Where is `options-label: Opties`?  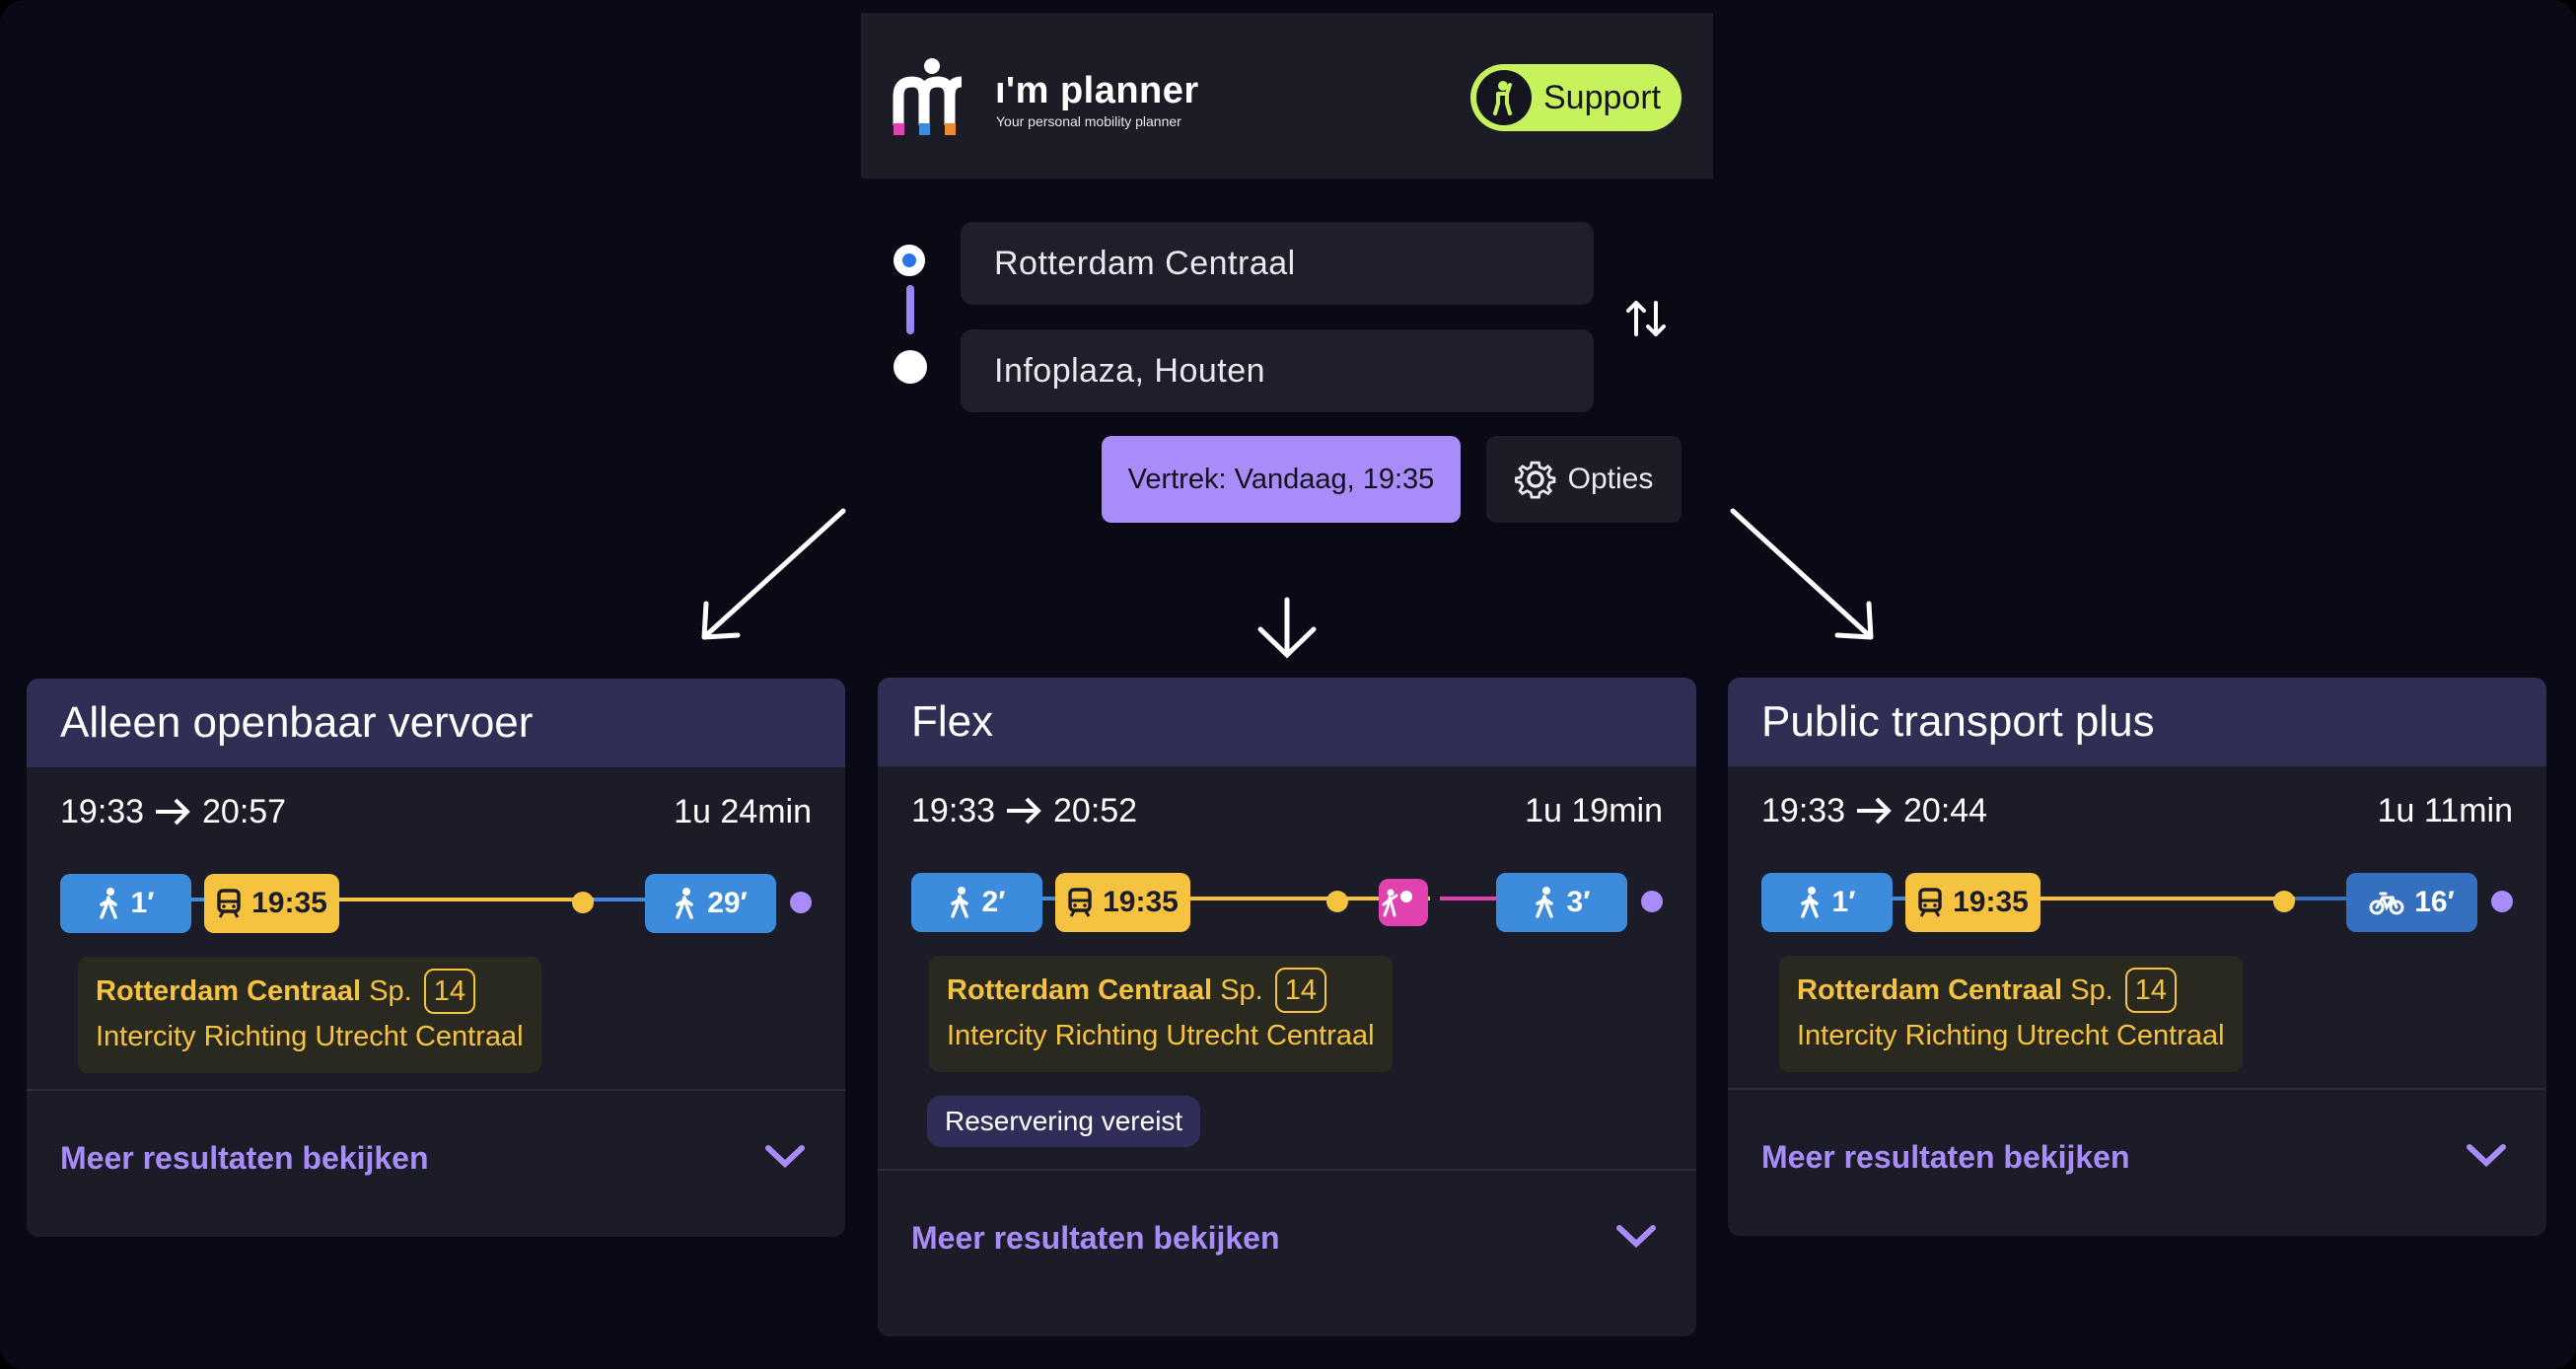 options-label: Opties is located at coordinates (1611, 479).